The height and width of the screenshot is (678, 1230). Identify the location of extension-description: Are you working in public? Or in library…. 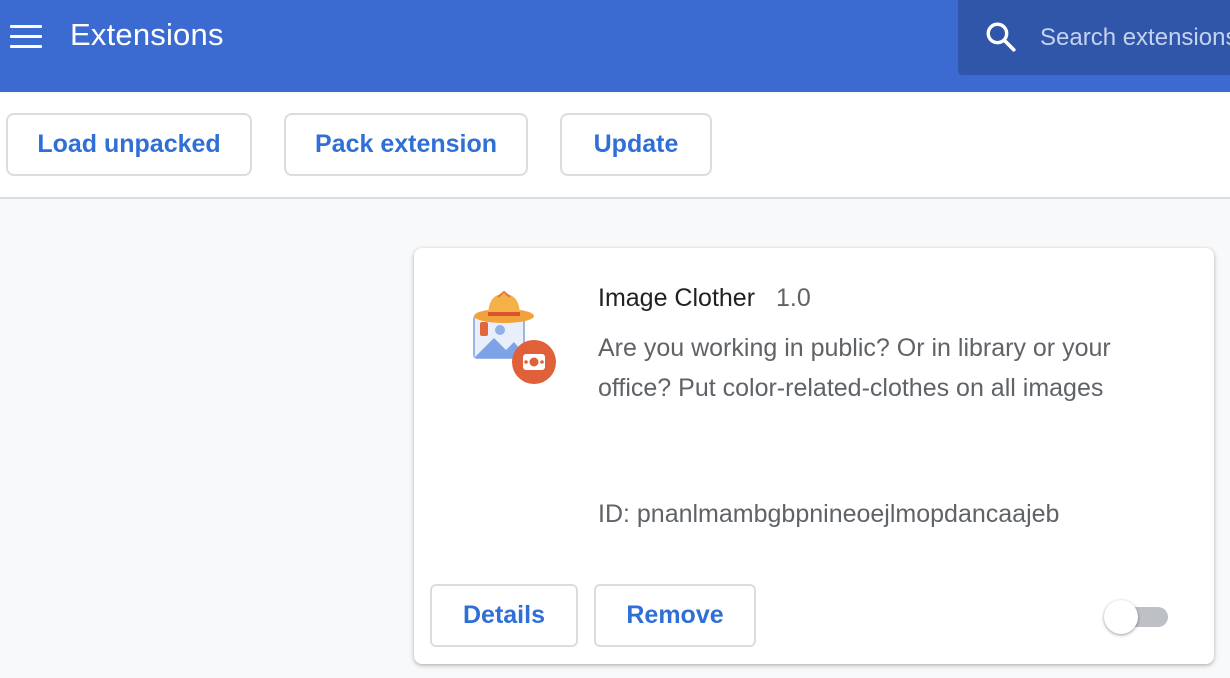
(854, 368).